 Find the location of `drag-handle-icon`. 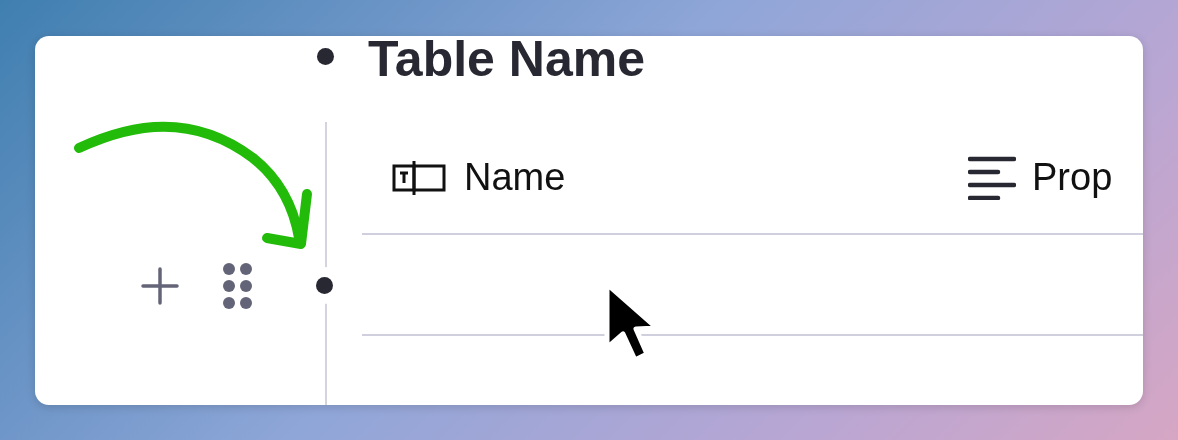

drag-handle-icon is located at coordinates (237, 285).